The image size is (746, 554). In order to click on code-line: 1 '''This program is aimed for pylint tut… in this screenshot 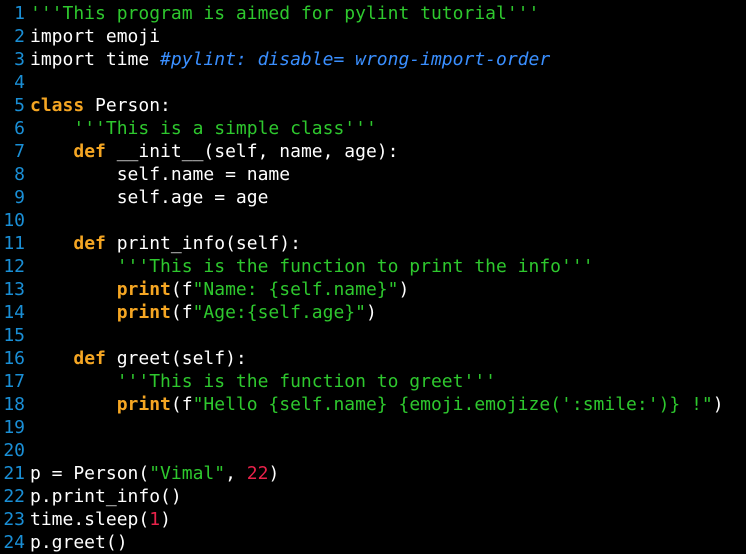, I will do `click(373, 13)`.